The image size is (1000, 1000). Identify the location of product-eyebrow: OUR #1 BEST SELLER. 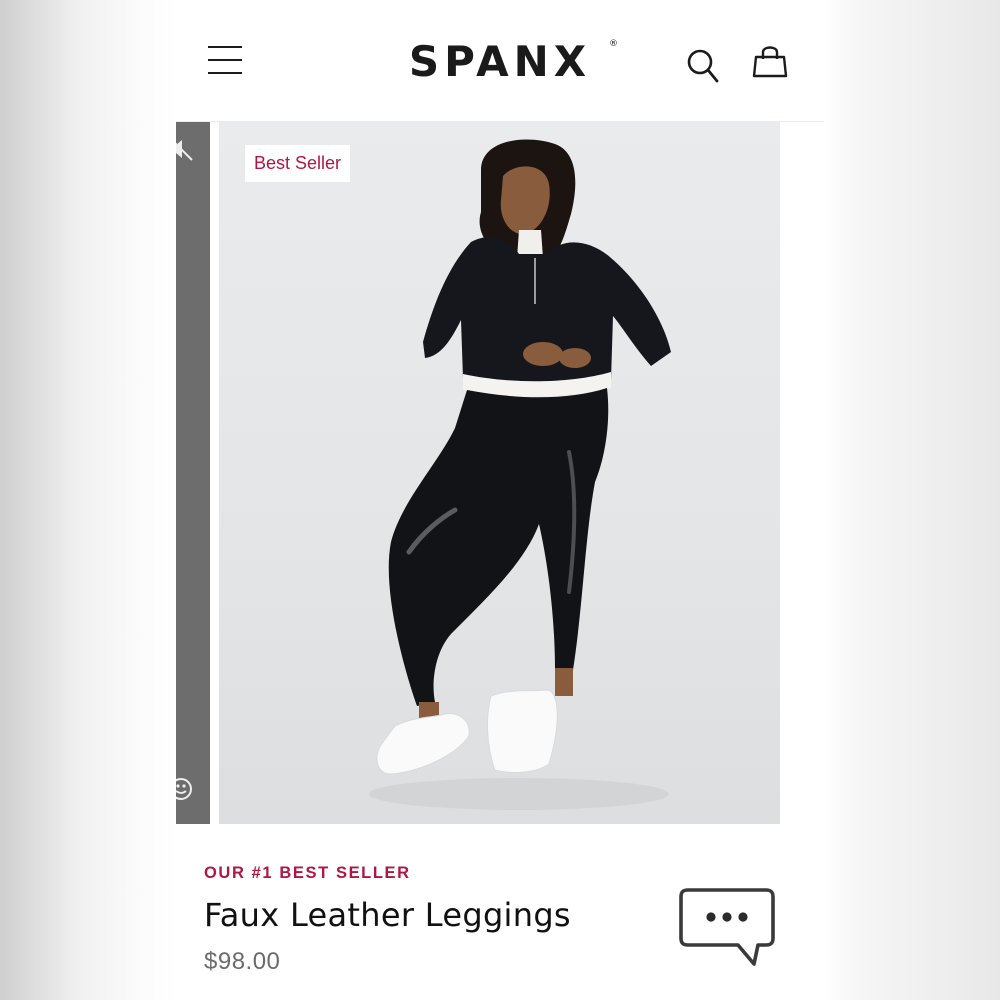
(307, 873).